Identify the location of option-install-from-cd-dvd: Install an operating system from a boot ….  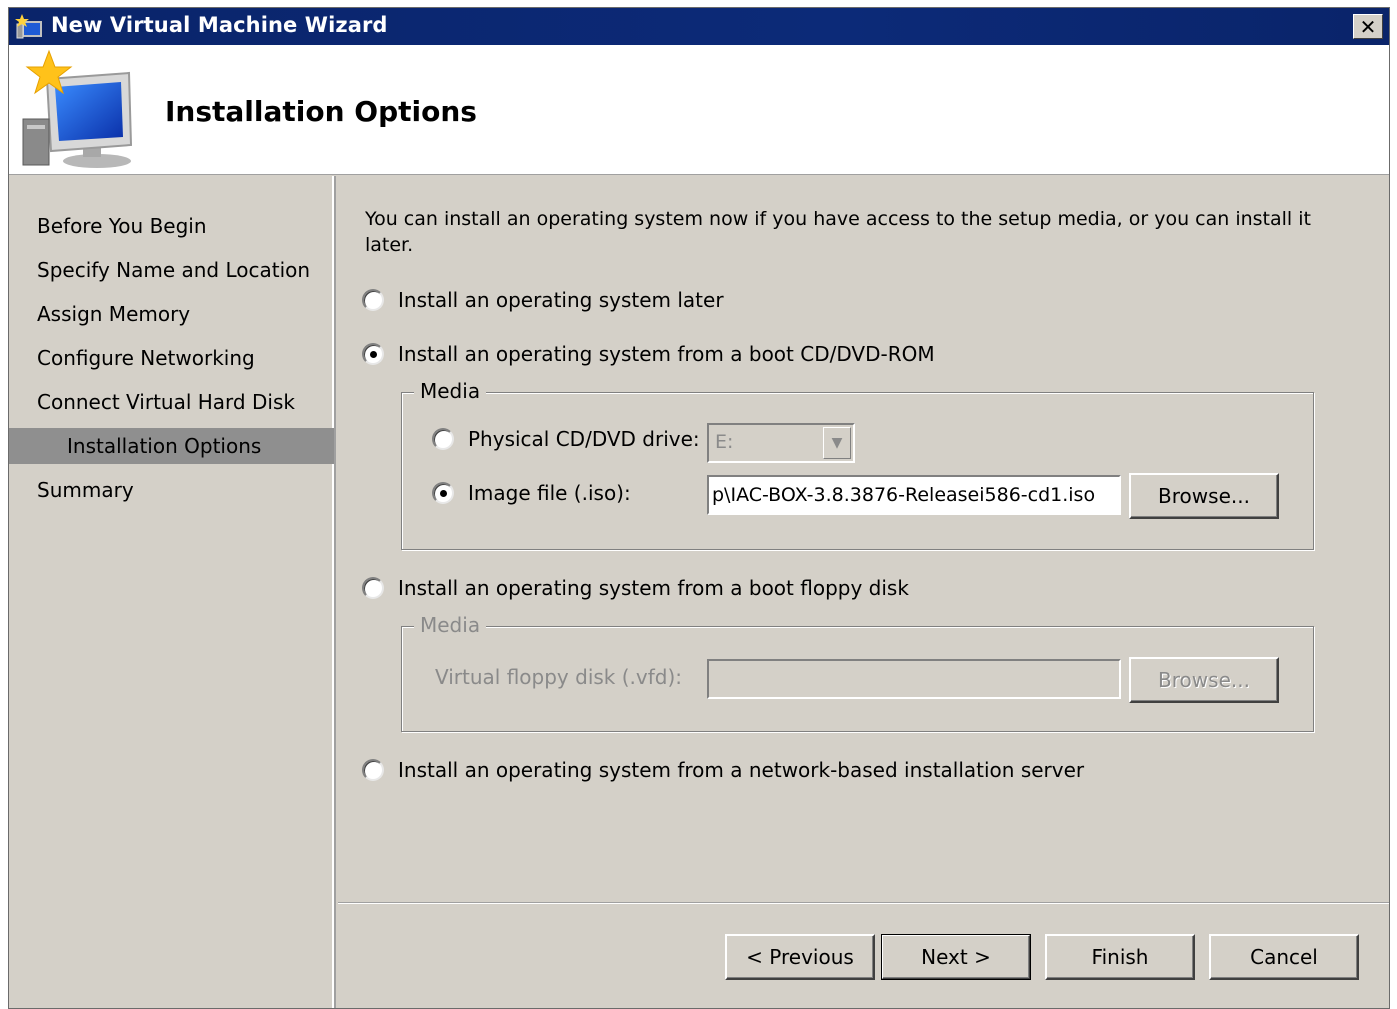
(648, 354).